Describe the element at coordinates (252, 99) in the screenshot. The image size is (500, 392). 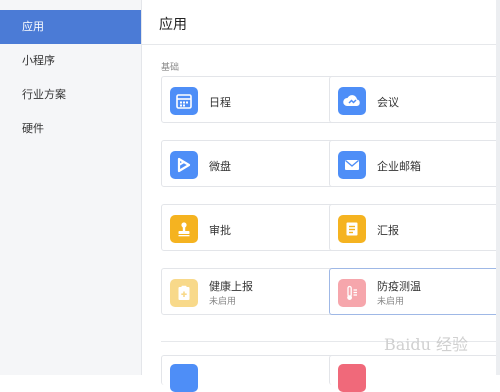
I see `app-card-schedule: 日程` at that location.